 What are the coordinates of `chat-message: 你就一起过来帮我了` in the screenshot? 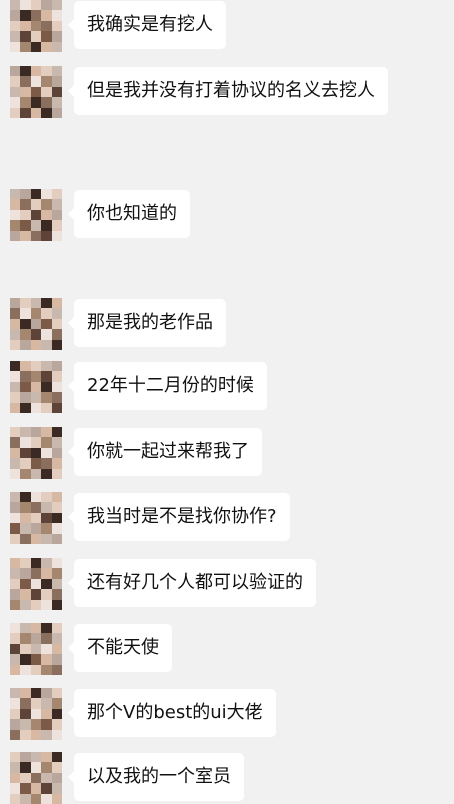 It's located at (227, 453).